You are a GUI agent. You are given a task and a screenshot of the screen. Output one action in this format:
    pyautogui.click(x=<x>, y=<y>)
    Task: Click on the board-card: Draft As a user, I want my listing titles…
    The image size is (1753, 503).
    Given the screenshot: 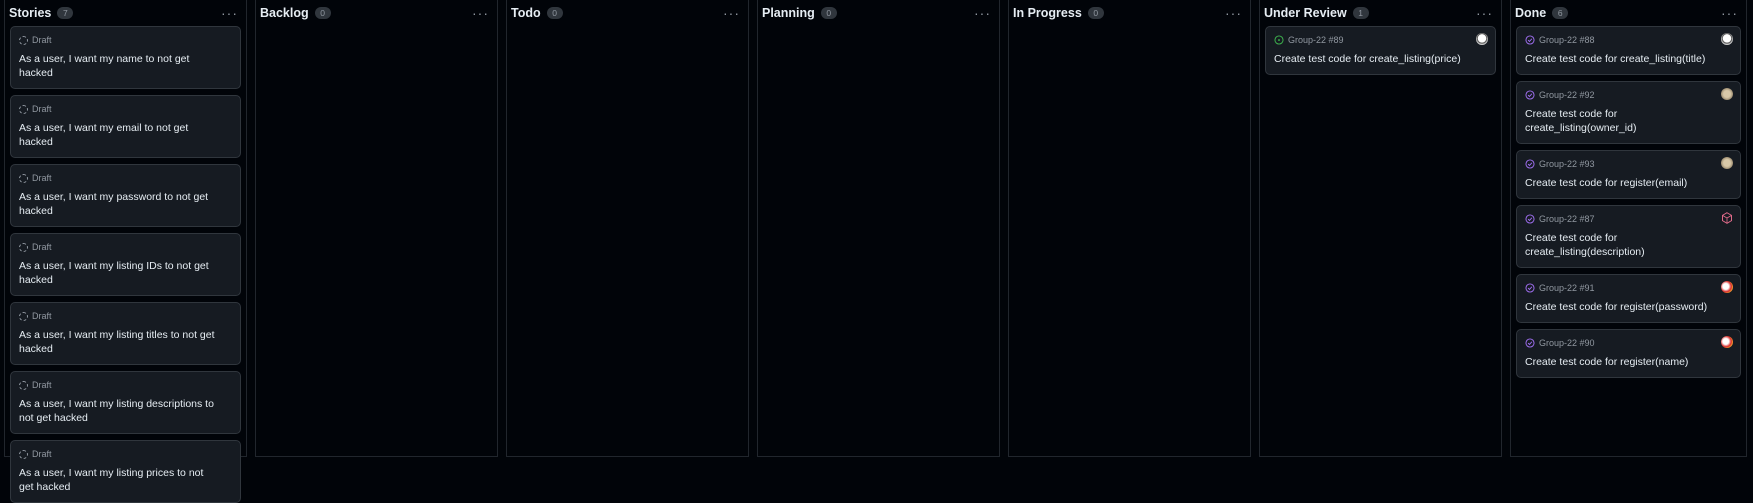 What is the action you would take?
    pyautogui.click(x=125, y=333)
    